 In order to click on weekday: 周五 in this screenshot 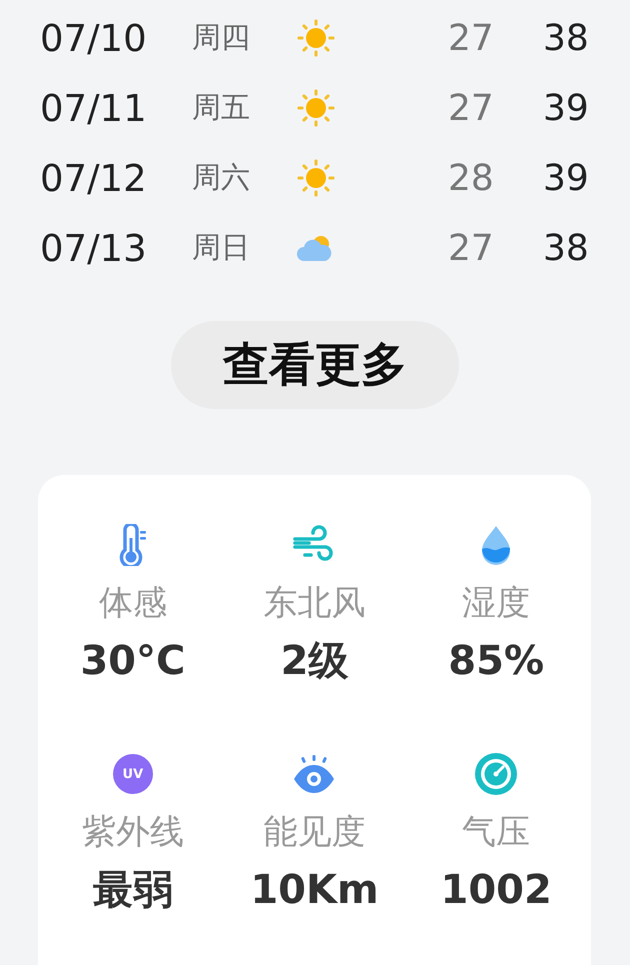, I will do `click(221, 107)`.